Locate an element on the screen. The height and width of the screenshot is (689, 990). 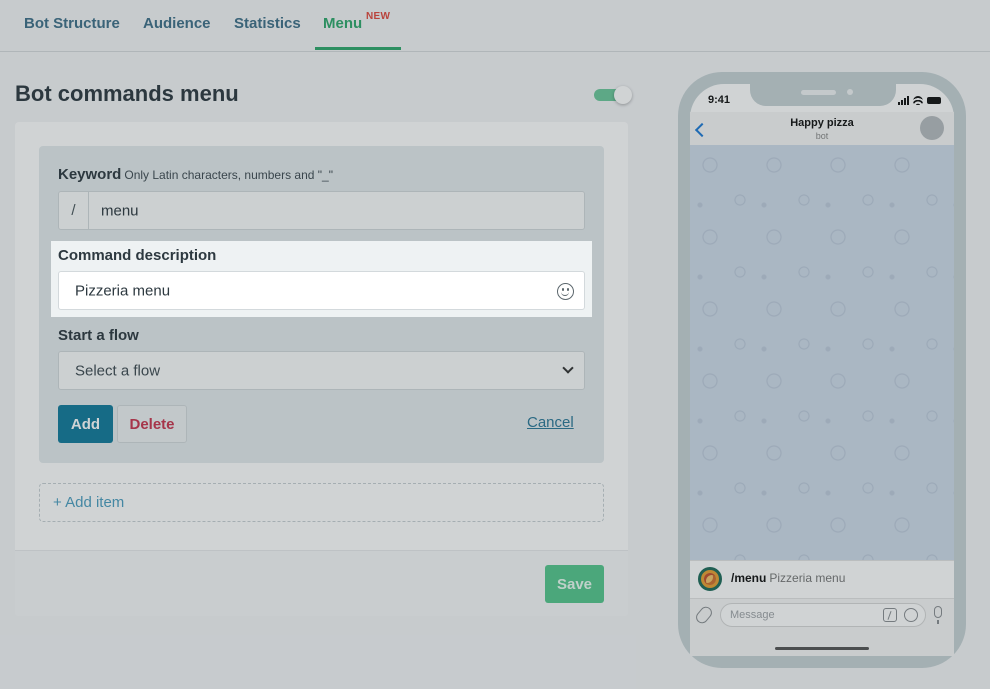
tab-menu: Menu NEW is located at coordinates (356, 21).